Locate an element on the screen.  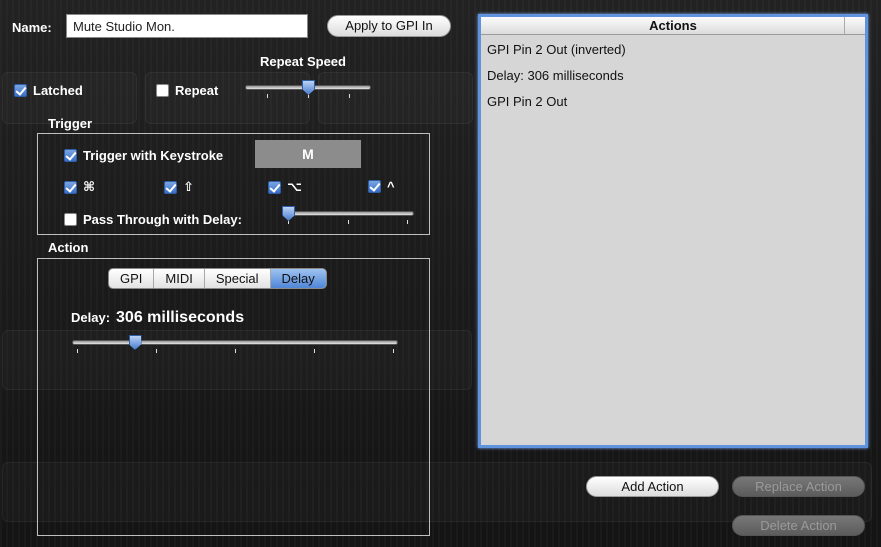
option-modifier-checkbox: ⌥ is located at coordinates (285, 187).